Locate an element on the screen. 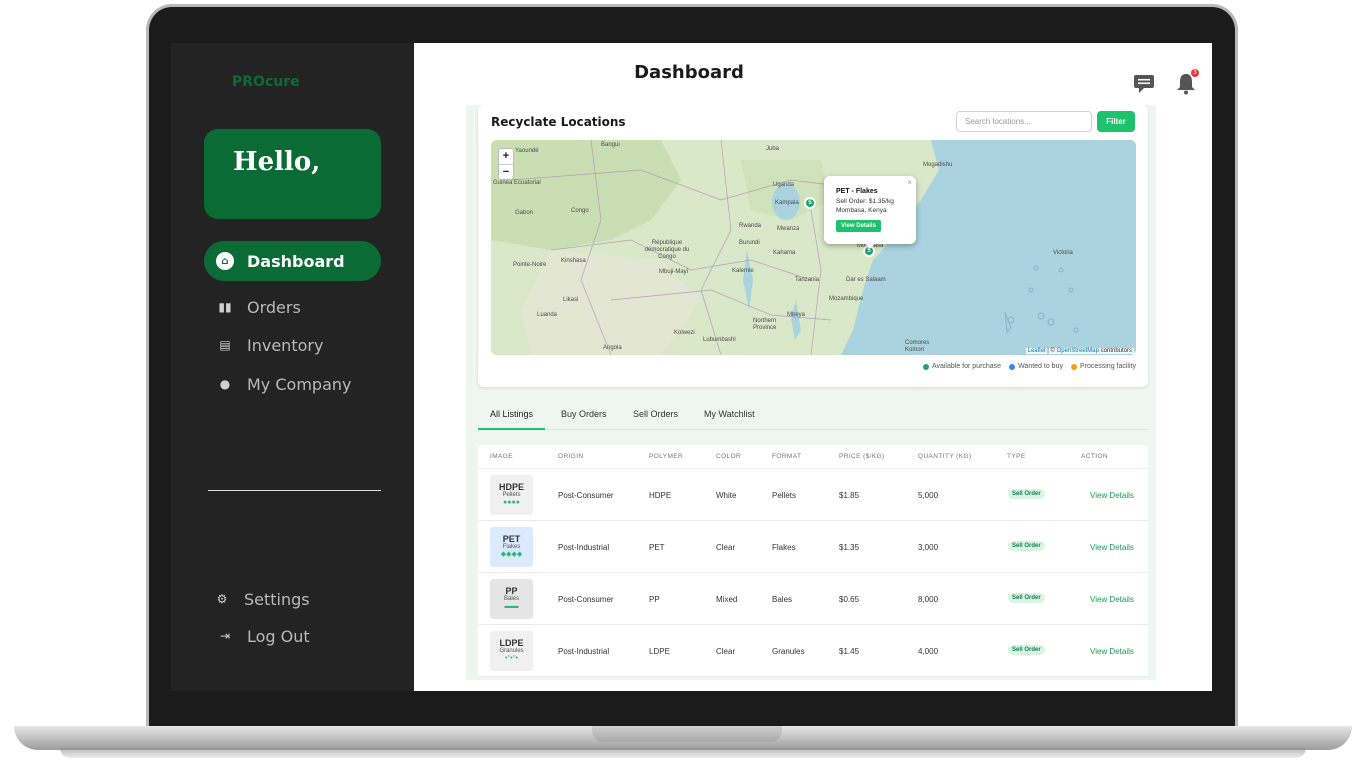  sidebar-item-my-company: ● My Company is located at coordinates (292, 384).